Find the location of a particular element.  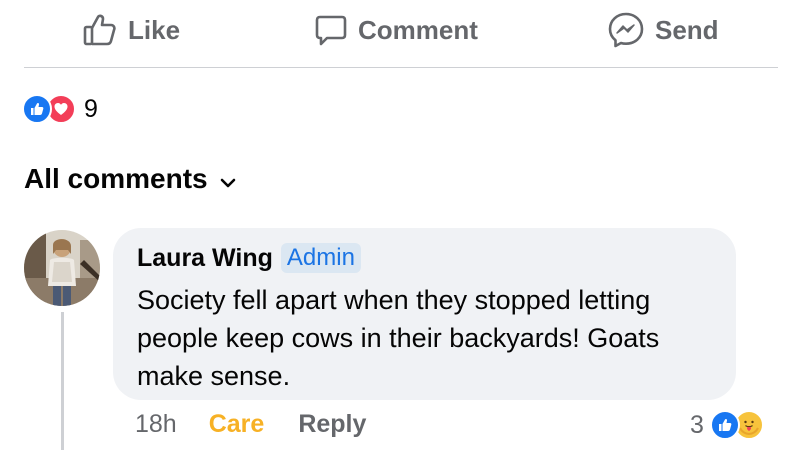

care-reaction-button: Care is located at coordinates (237, 424).